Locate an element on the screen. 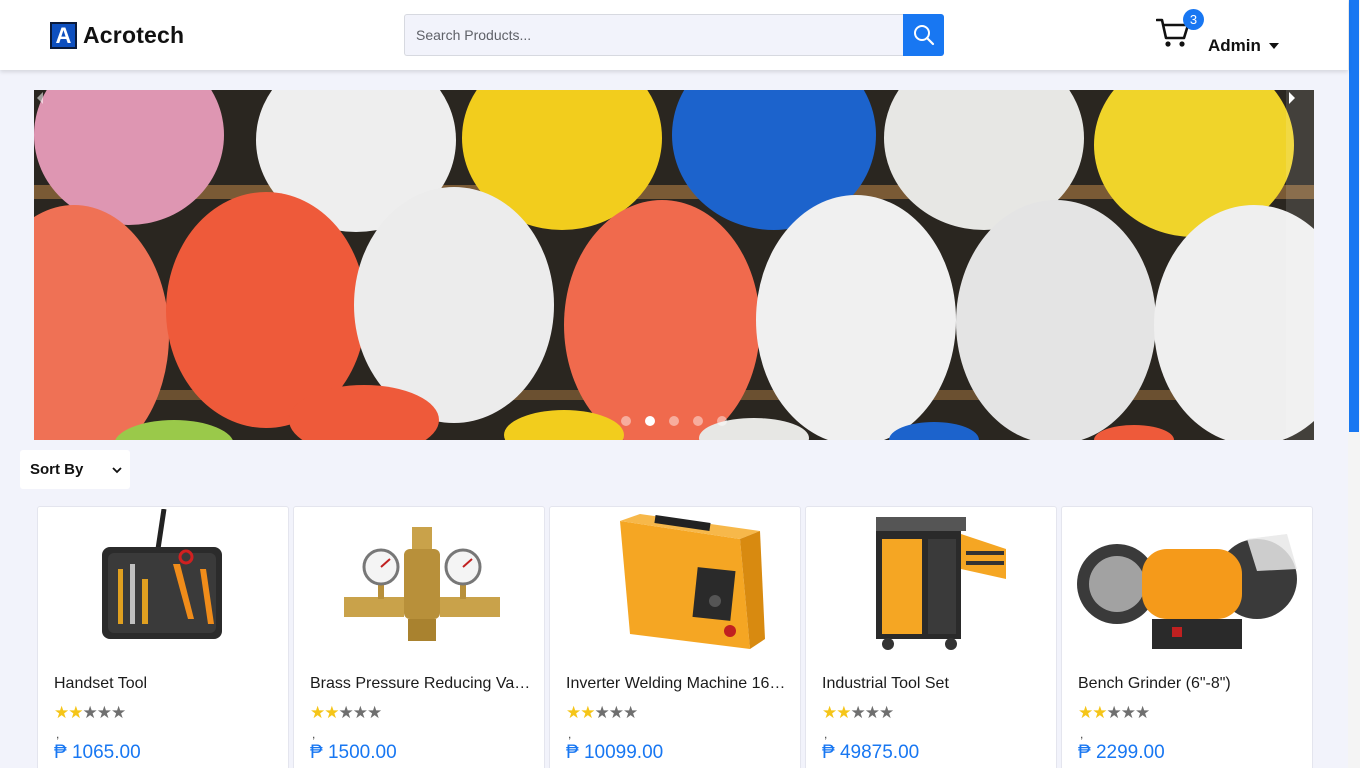 This screenshot has height=768, width=1360. product-price: ₱ 49875.00 is located at coordinates (871, 752).